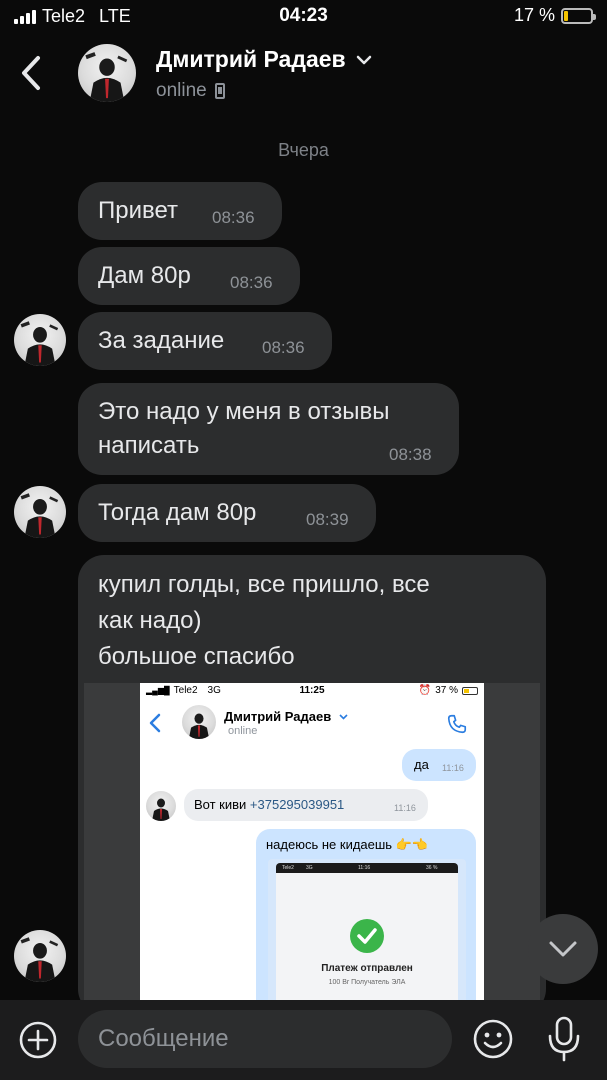 The height and width of the screenshot is (1080, 607). I want to click on attached-battery: 37 %, so click(446, 690).